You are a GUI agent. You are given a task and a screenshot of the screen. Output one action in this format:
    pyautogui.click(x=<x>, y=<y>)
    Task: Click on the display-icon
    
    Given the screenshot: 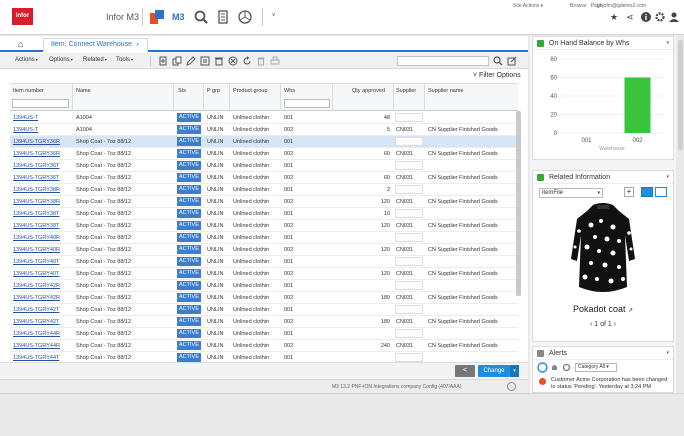 What is the action you would take?
    pyautogui.click(x=205, y=61)
    